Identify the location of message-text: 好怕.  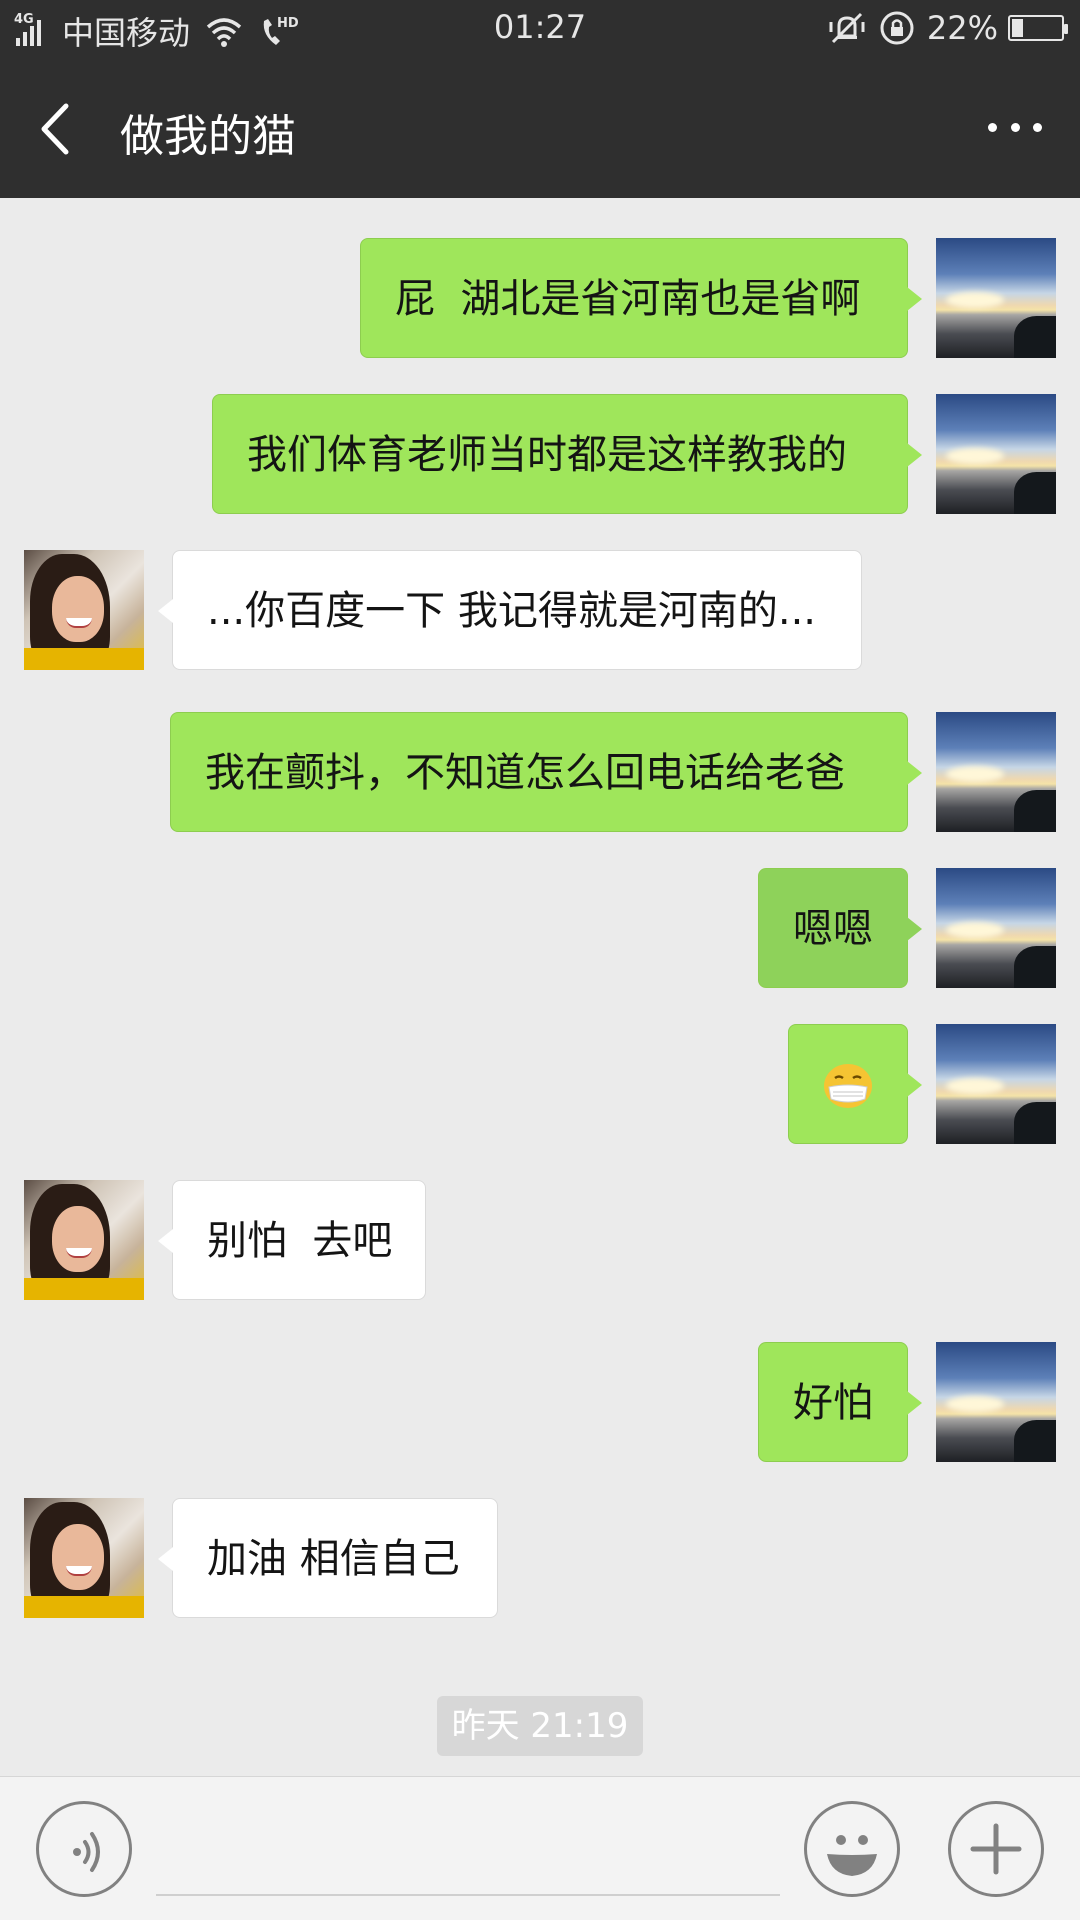
(833, 1403).